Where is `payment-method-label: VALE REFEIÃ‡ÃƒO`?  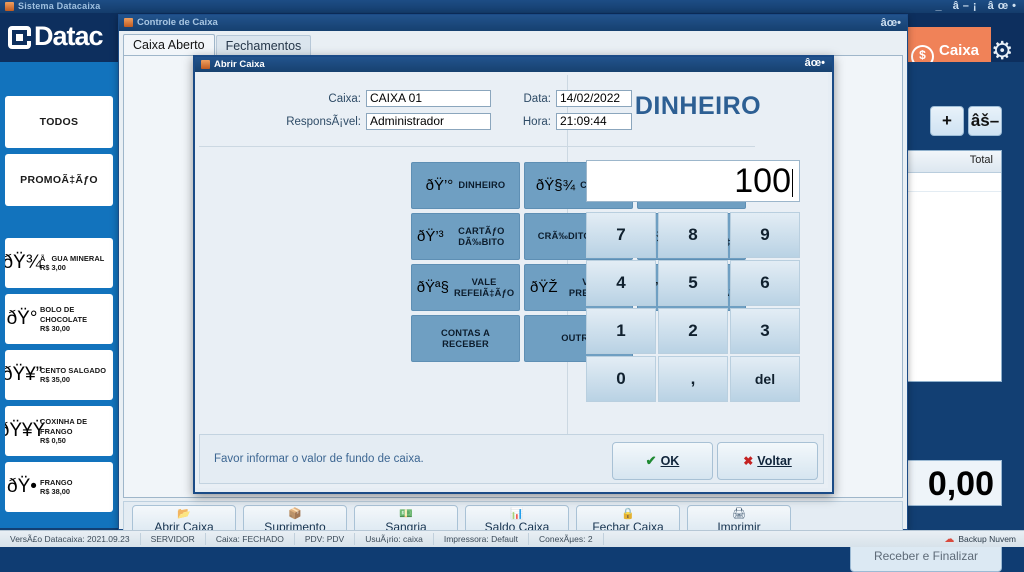 payment-method-label: VALE REFEIÃ‡ÃƒO is located at coordinates (484, 287).